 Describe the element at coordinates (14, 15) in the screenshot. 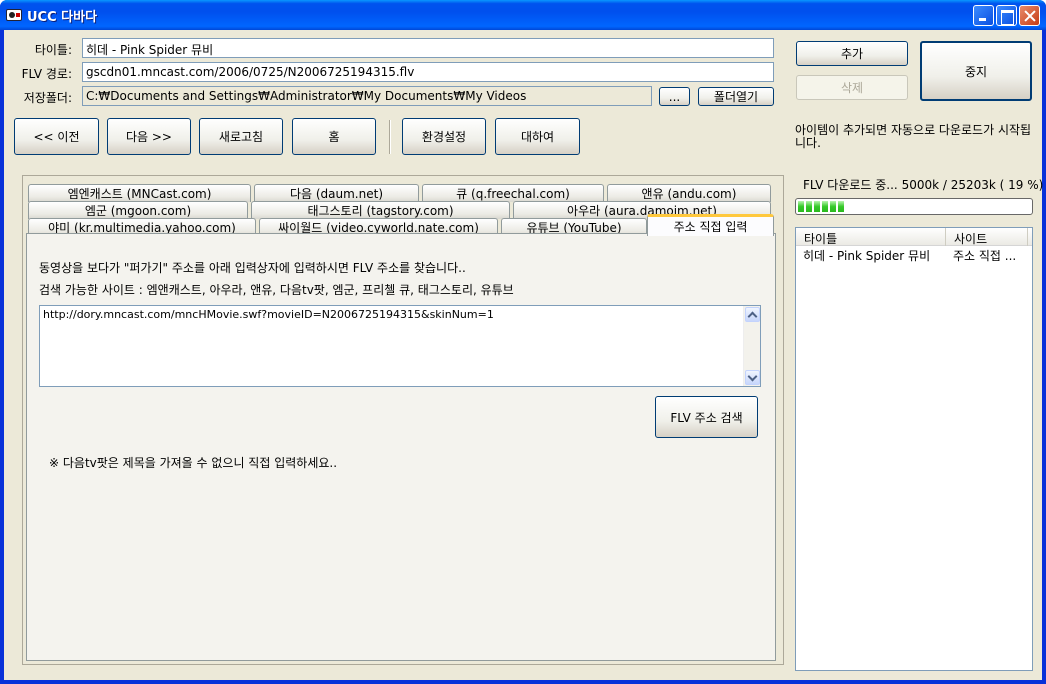

I see `app-camera-icon` at that location.